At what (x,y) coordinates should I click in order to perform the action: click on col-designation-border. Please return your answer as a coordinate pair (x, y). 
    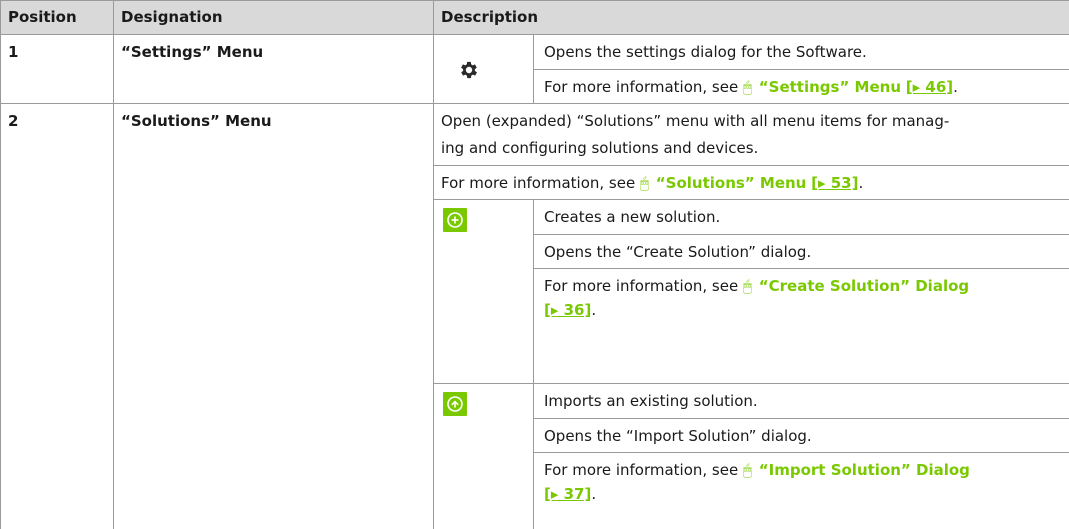
    Looking at the image, I should click on (433, 264).